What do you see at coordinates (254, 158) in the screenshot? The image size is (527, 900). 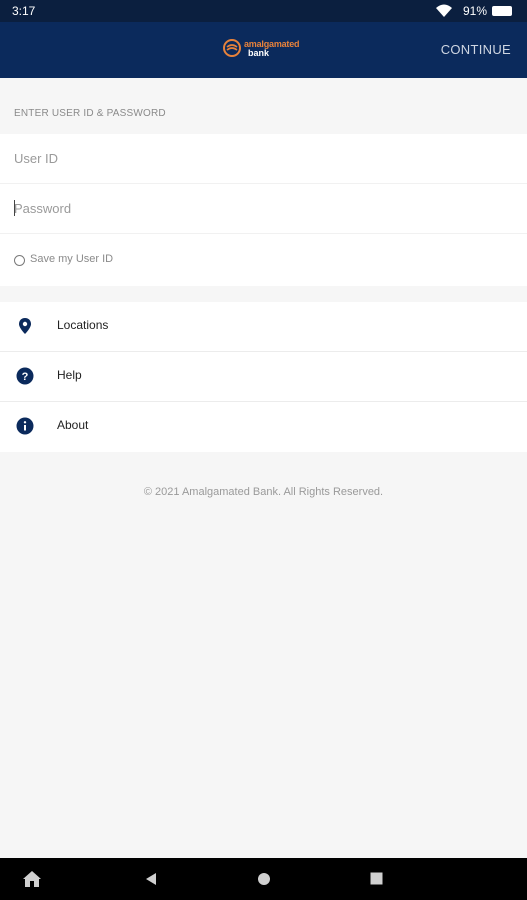 I see `user-id-input` at bounding box center [254, 158].